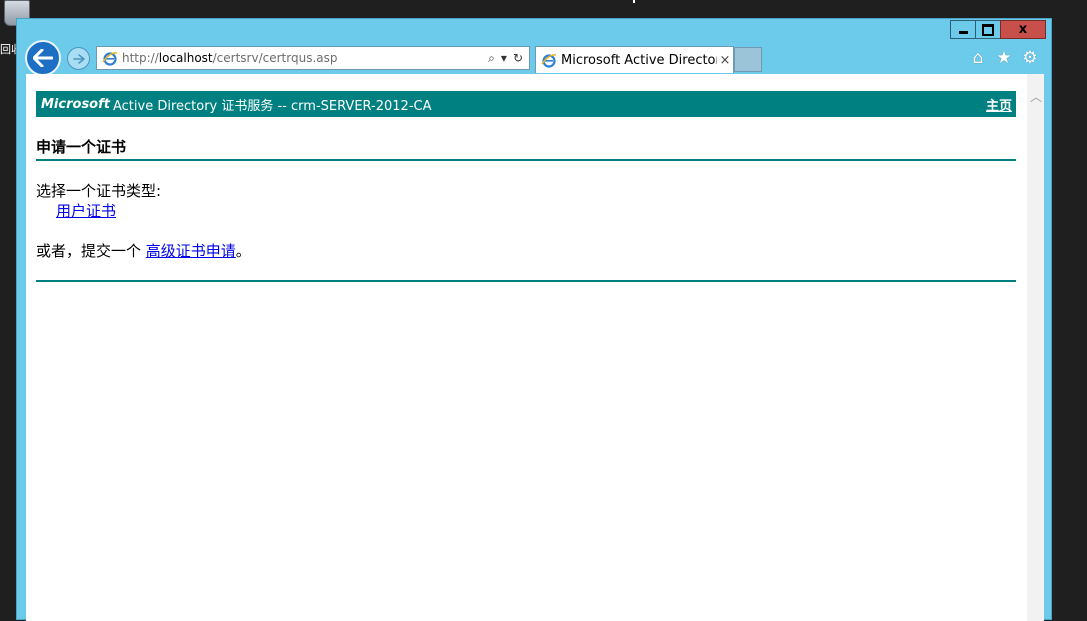  I want to click on vertical-scrollbar: ︿, so click(1035, 347).